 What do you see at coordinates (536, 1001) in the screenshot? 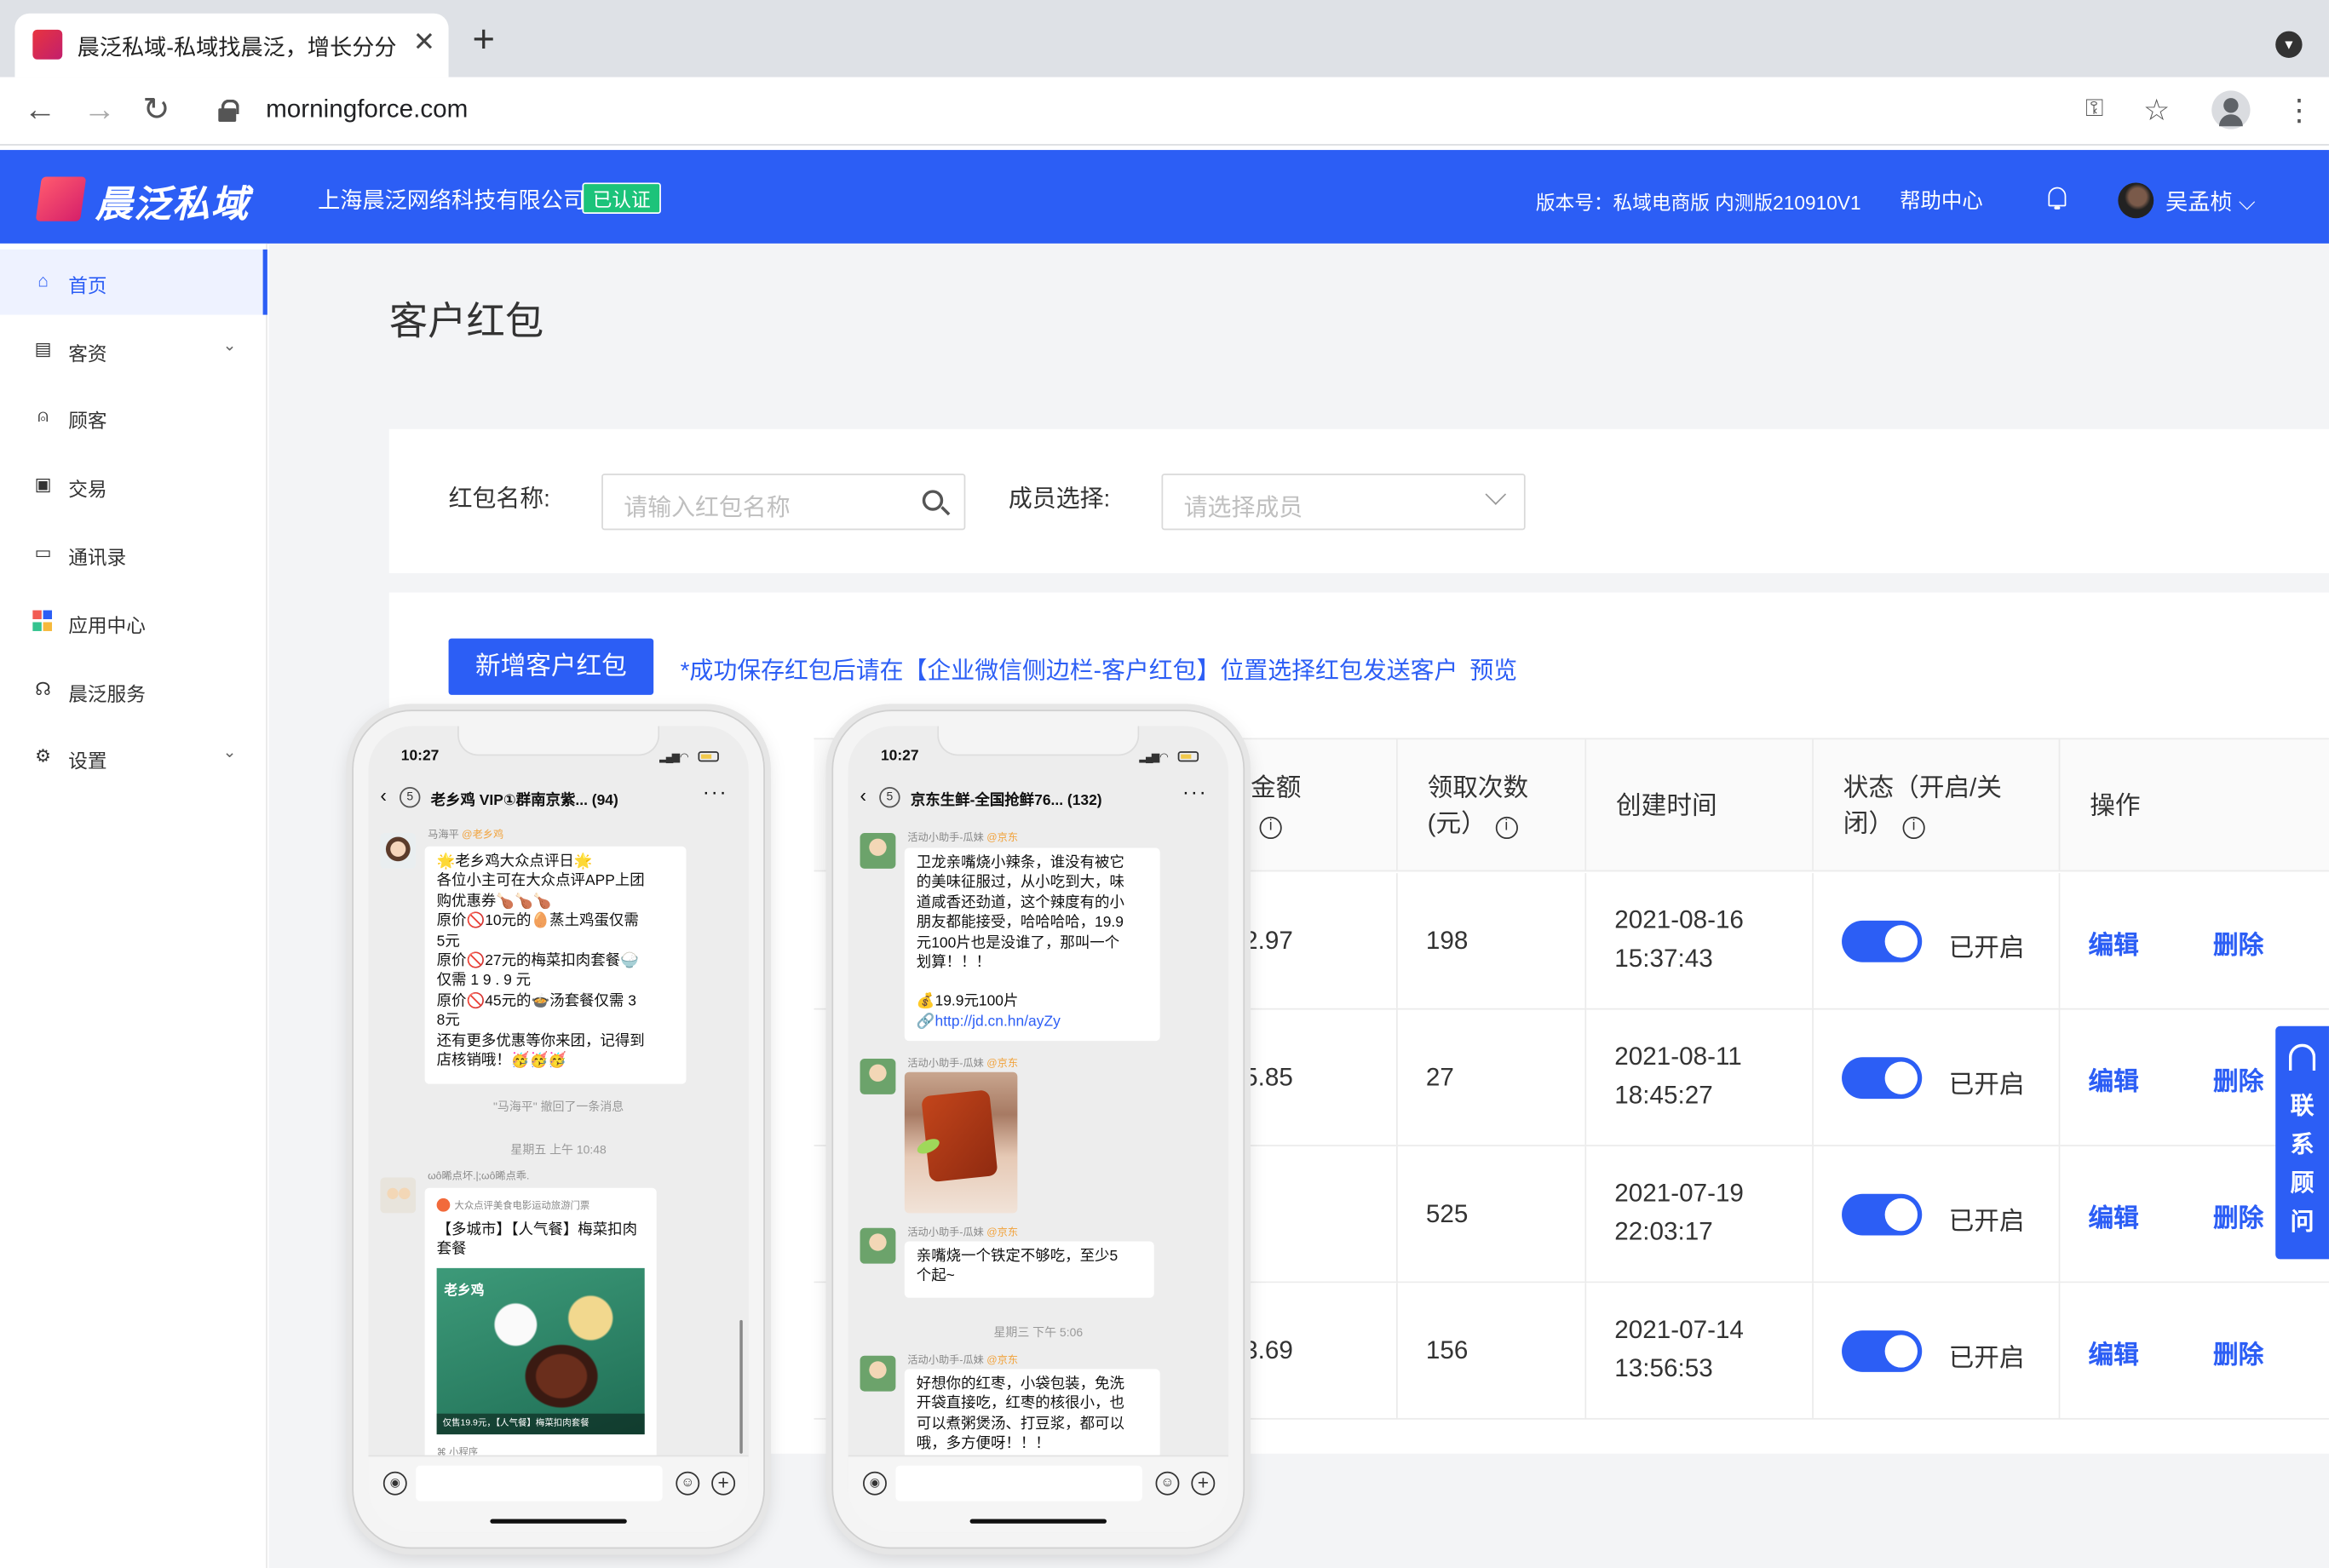
I see `message-line: 原价🚫45元的🍲汤套餐仅需 3` at bounding box center [536, 1001].